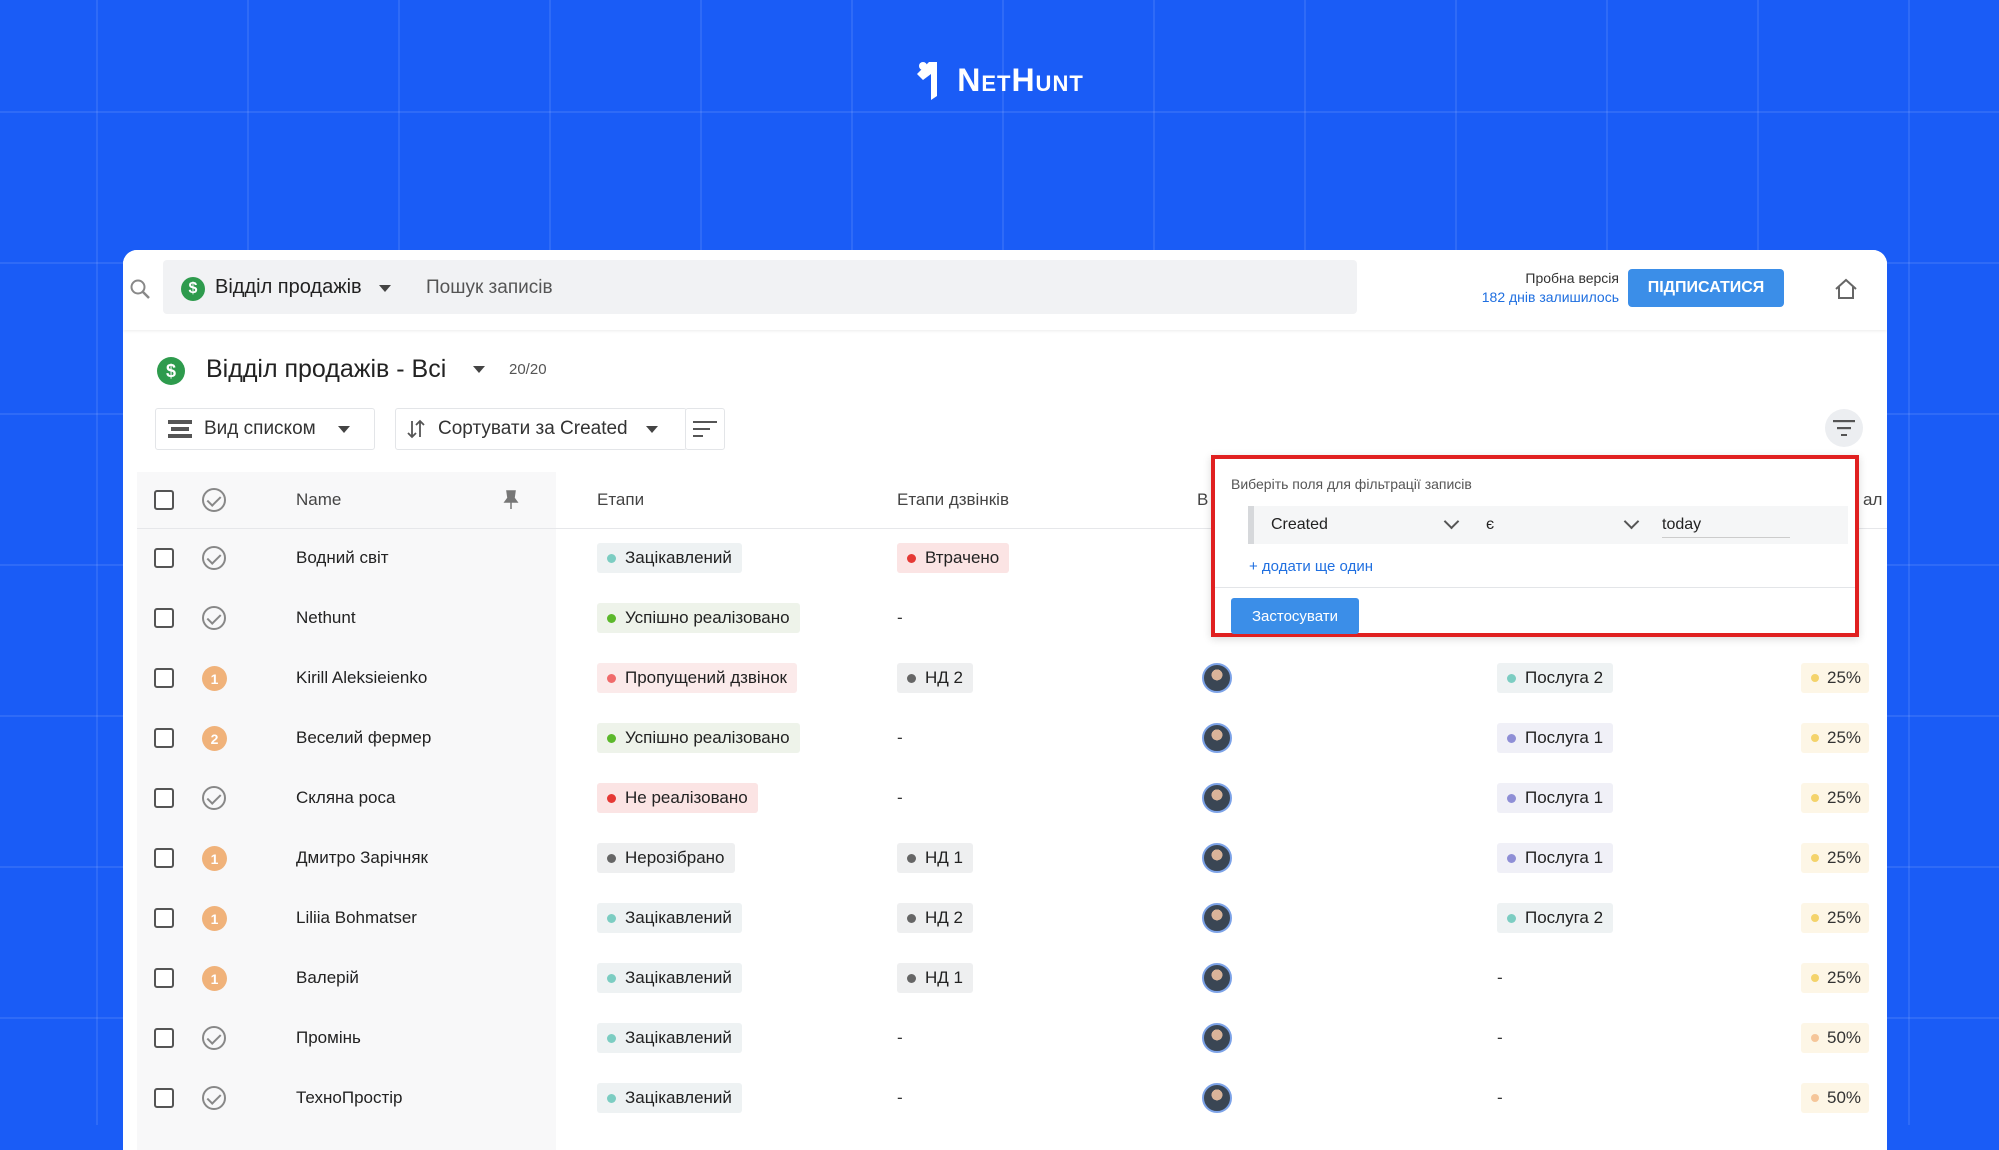  Describe the element at coordinates (164, 500) in the screenshot. I see `select-all-checkbox` at that location.